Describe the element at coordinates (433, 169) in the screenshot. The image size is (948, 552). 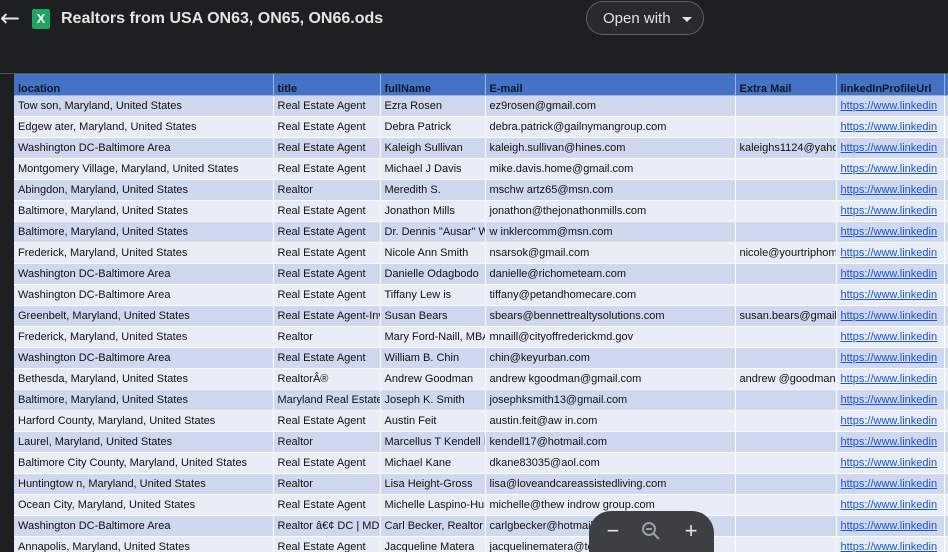
I see `table-cell: Michael J Davis` at that location.